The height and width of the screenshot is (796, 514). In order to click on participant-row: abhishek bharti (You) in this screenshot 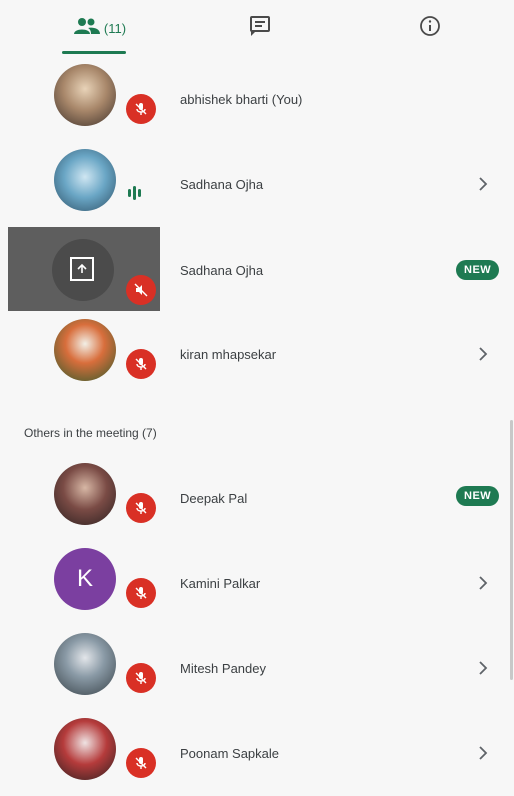, I will do `click(257, 99)`.